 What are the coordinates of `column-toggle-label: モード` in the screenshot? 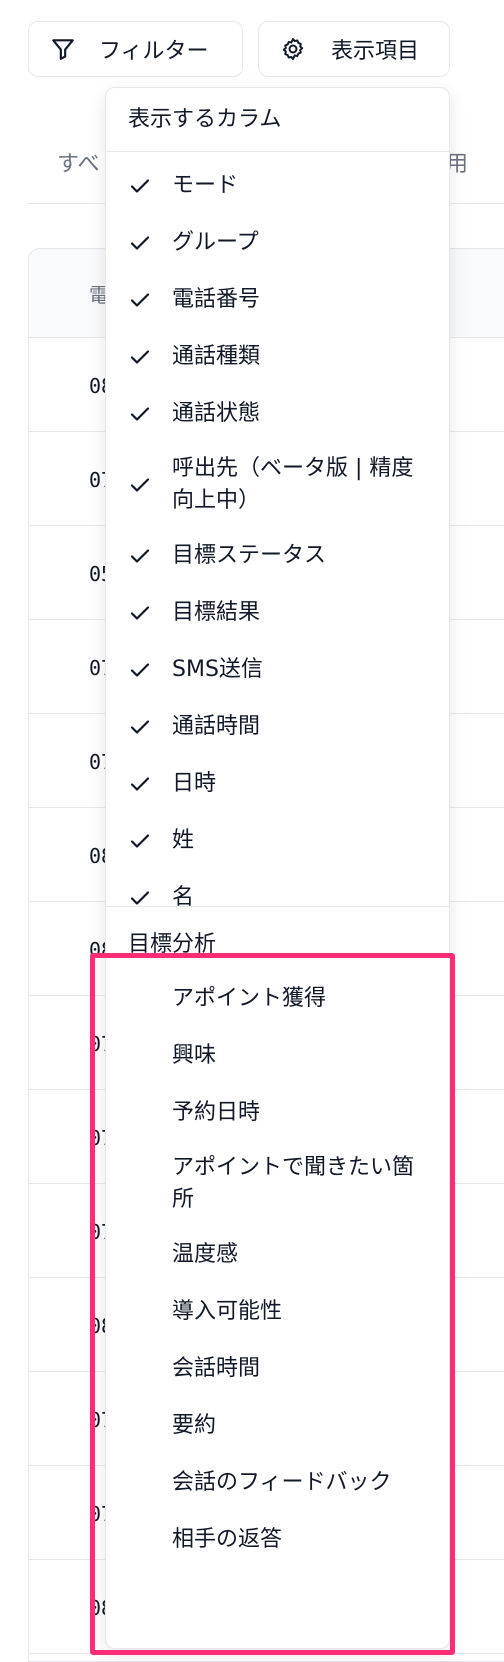 It's located at (205, 185).